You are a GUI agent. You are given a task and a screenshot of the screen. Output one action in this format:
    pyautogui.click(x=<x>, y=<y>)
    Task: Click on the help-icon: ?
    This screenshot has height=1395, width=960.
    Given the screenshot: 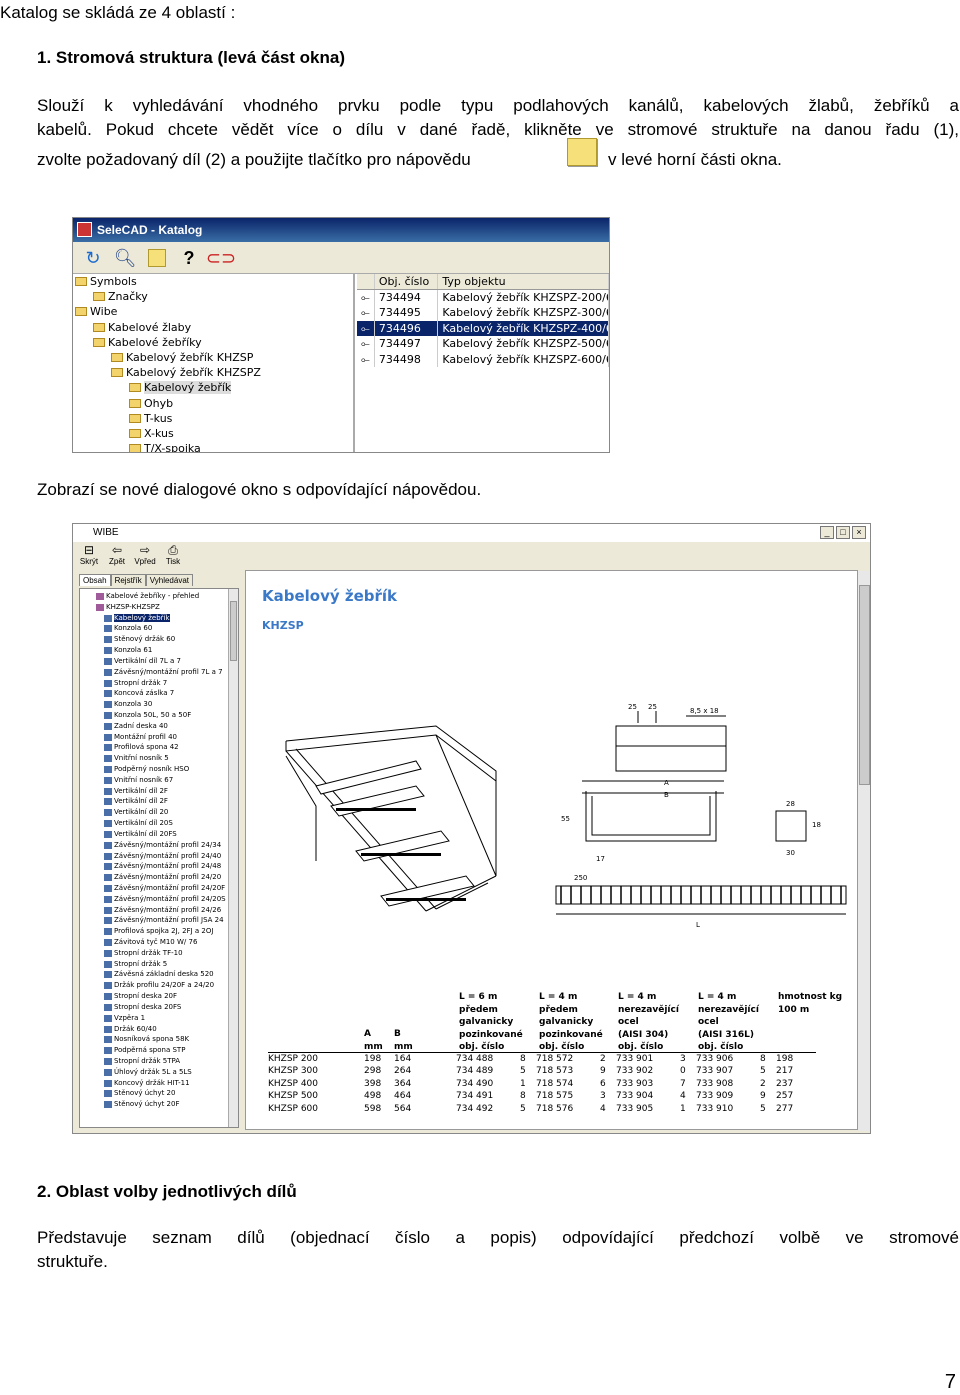 What is the action you would take?
    pyautogui.click(x=189, y=258)
    